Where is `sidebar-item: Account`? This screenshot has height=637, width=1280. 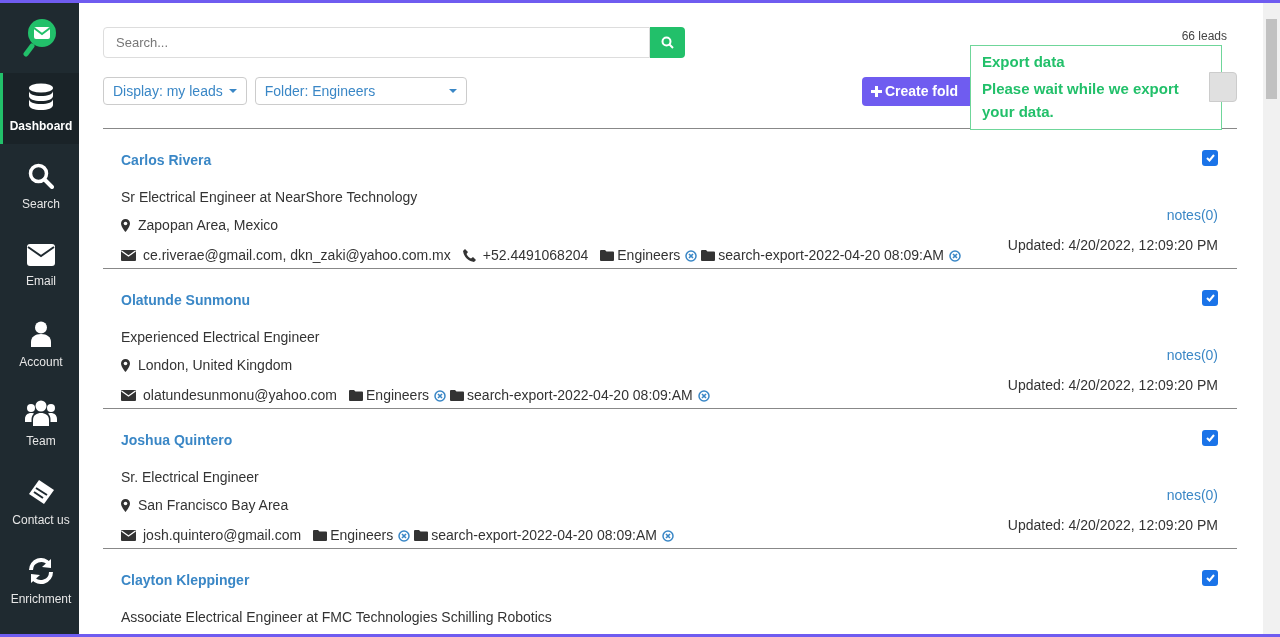 sidebar-item: Account is located at coordinates (39, 345).